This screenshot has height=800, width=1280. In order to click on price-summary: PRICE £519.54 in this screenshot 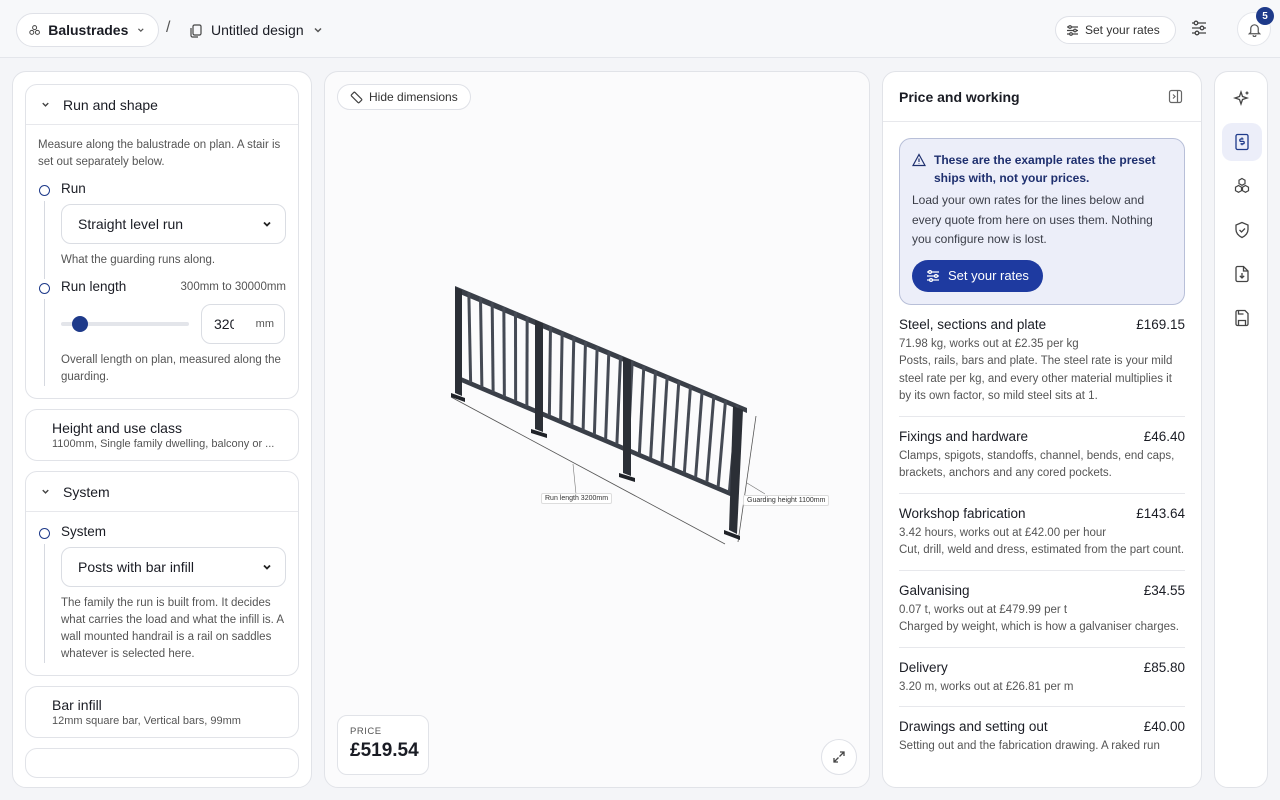, I will do `click(383, 745)`.